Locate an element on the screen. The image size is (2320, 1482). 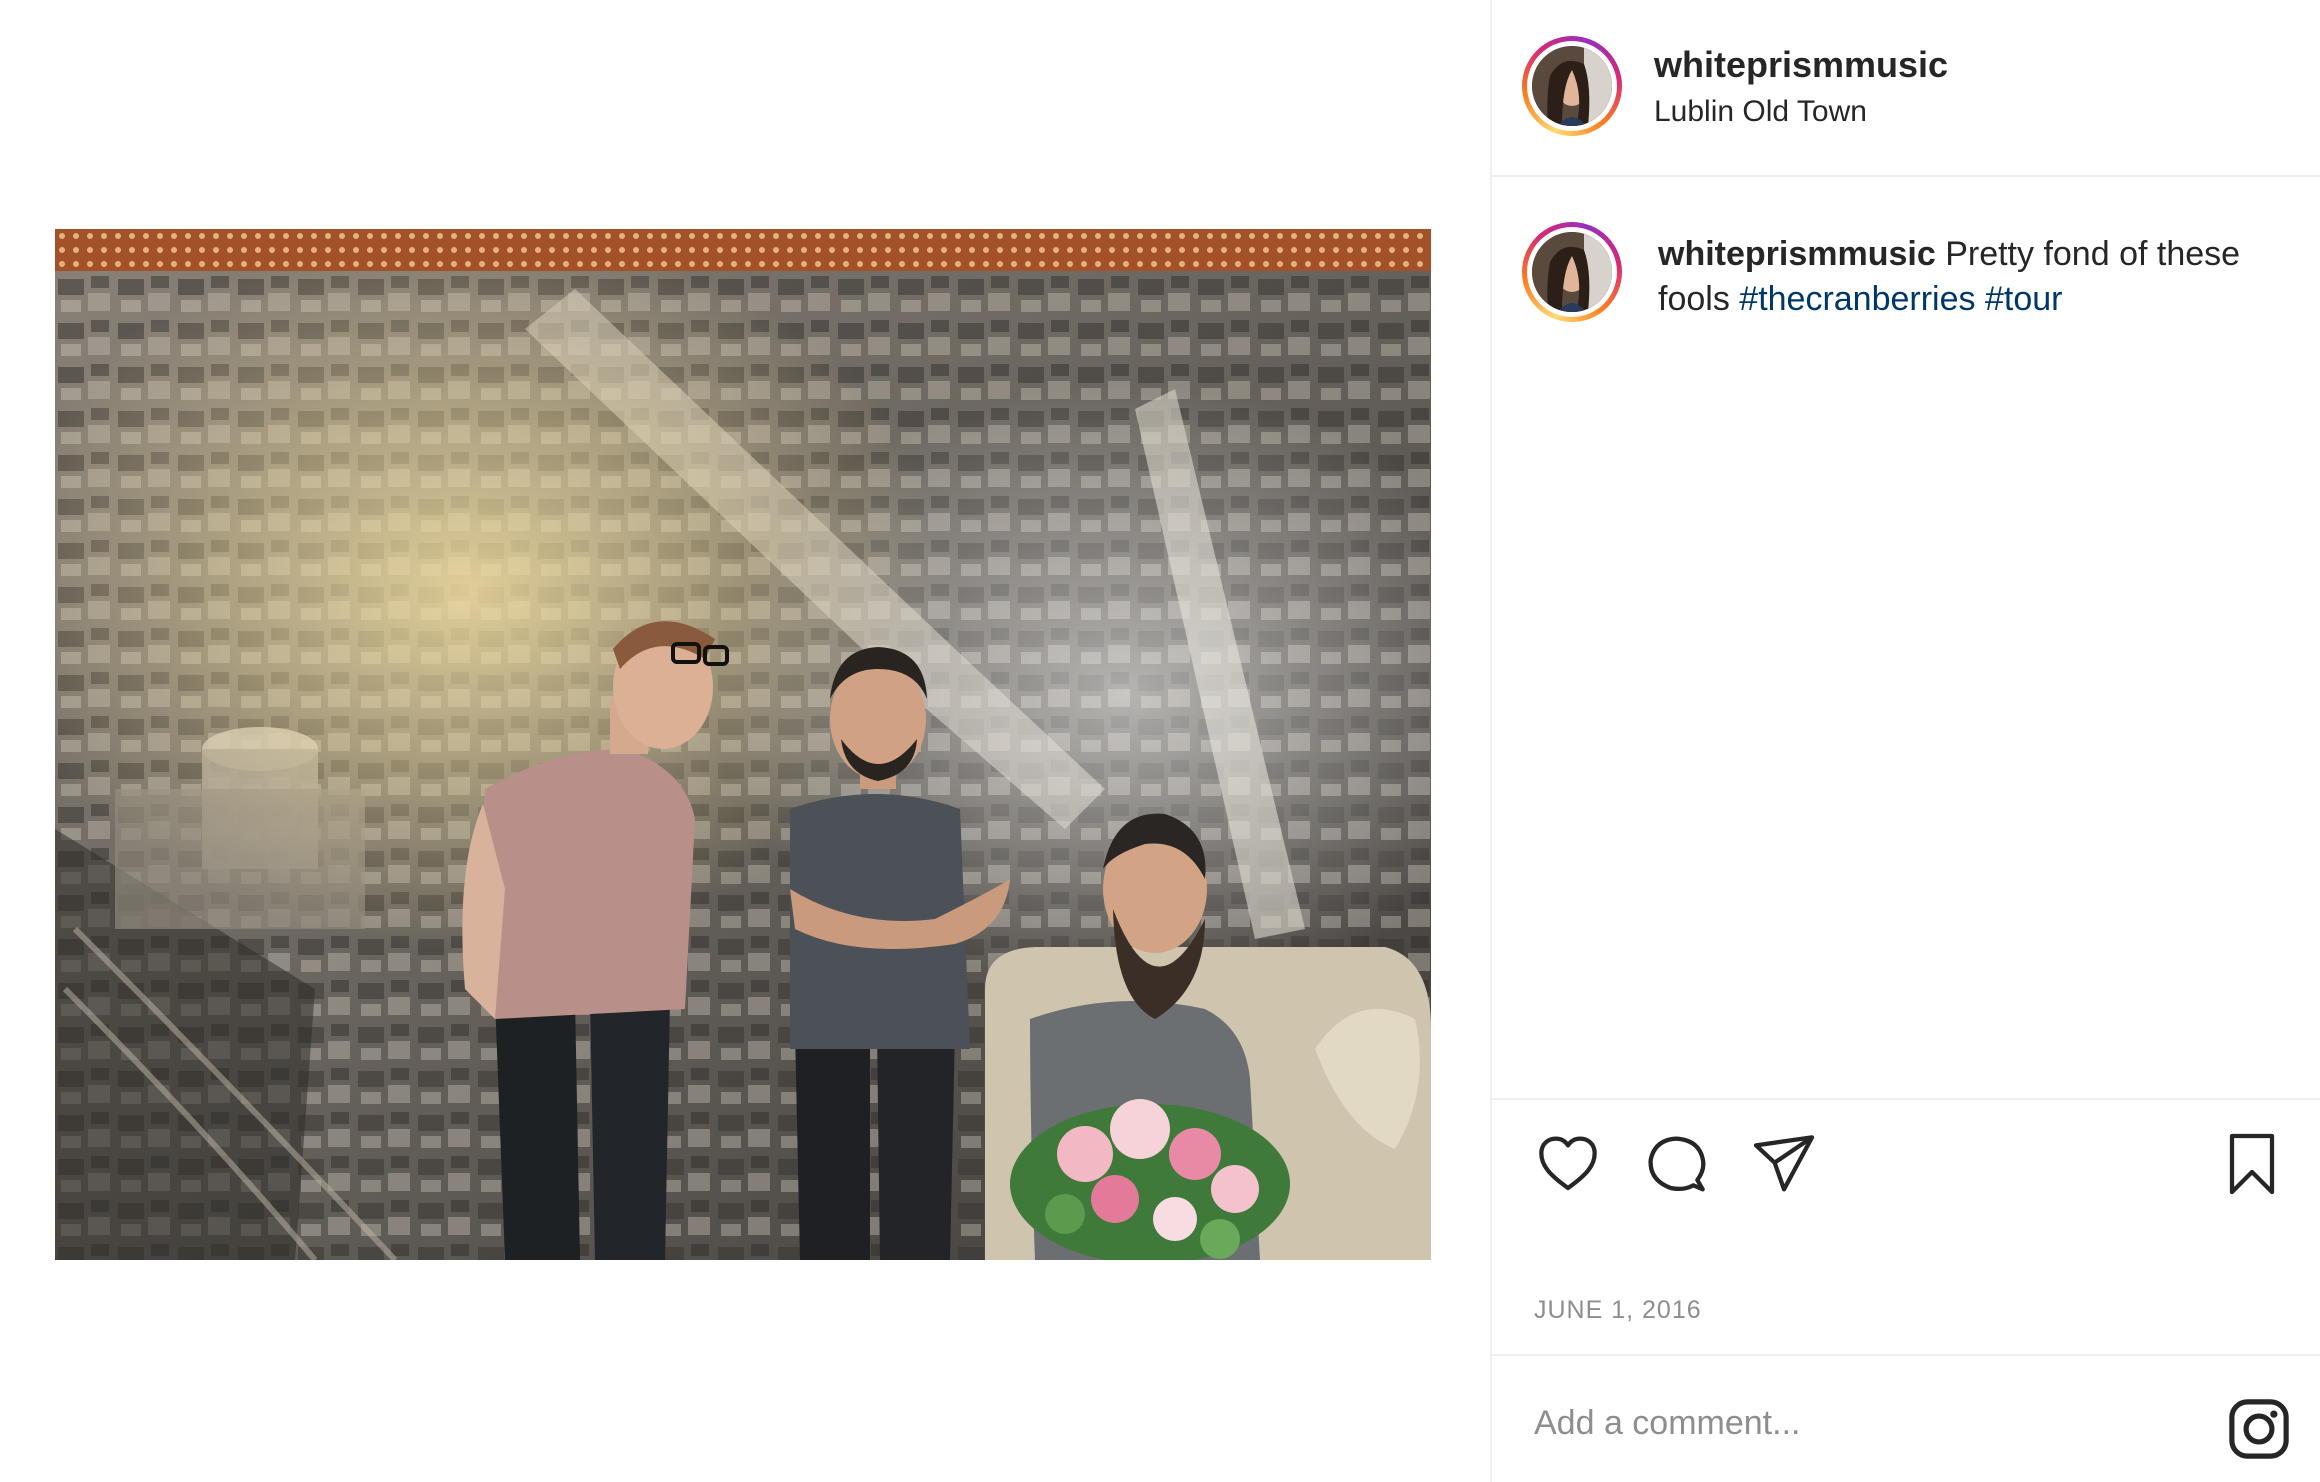
comment-bar is located at coordinates (1906, 1419).